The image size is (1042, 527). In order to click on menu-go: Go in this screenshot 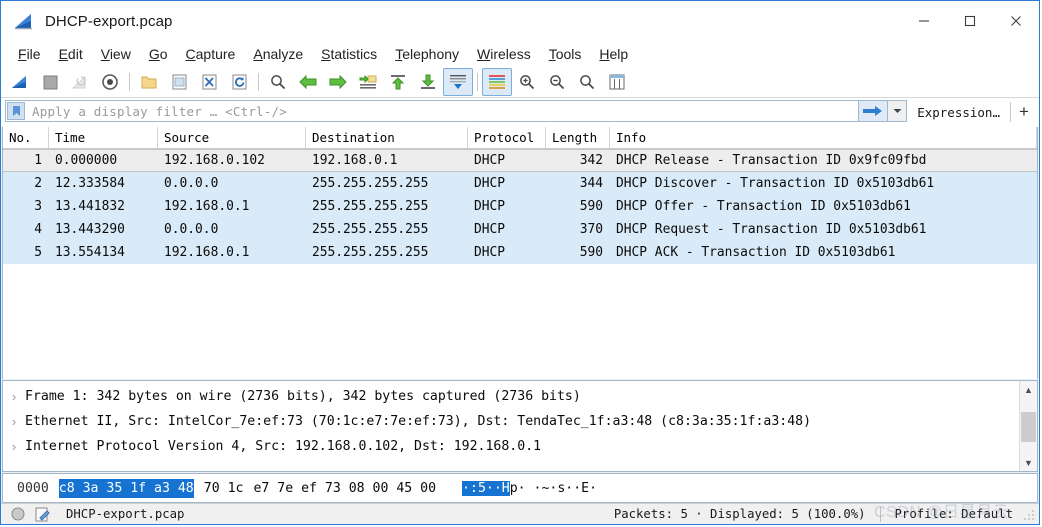, I will do `click(158, 54)`.